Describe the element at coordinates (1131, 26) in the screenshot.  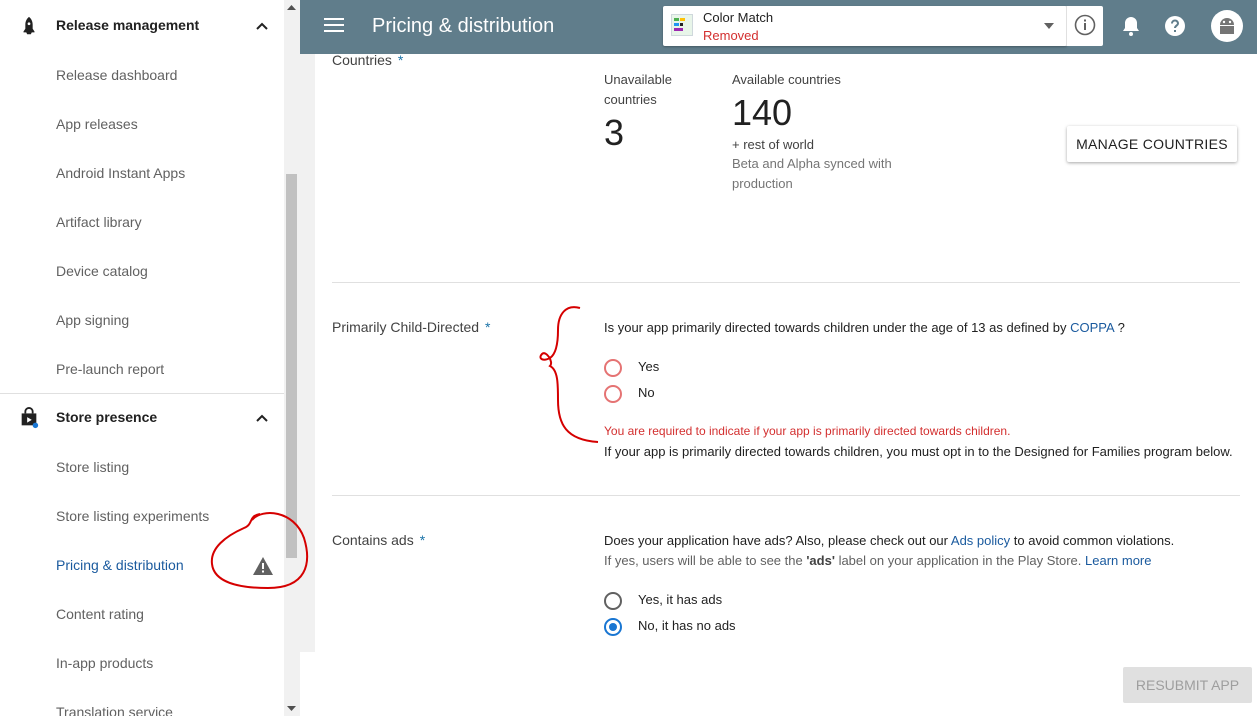
I see `notifications-bell-icon` at that location.